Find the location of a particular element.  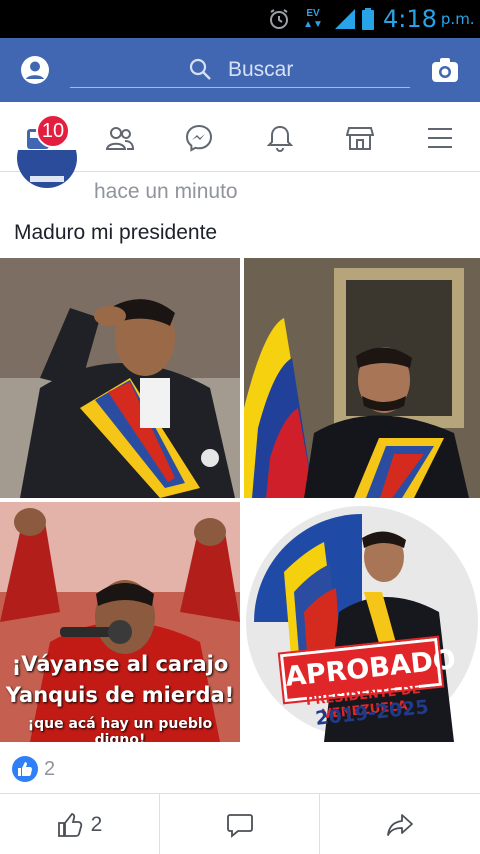

search-input: Buscar is located at coordinates (240, 69).